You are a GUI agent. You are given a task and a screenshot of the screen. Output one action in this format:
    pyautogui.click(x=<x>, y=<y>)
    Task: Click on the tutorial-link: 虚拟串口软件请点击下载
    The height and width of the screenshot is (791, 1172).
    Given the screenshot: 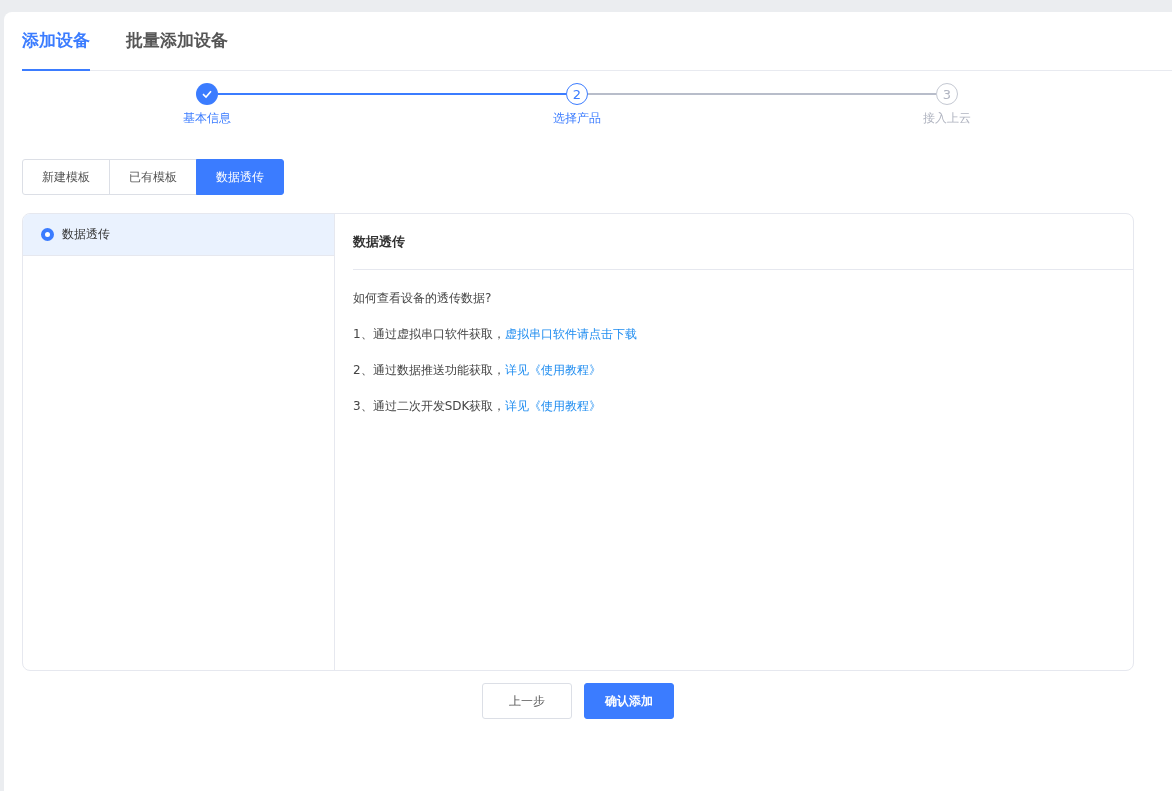 What is the action you would take?
    pyautogui.click(x=570, y=334)
    